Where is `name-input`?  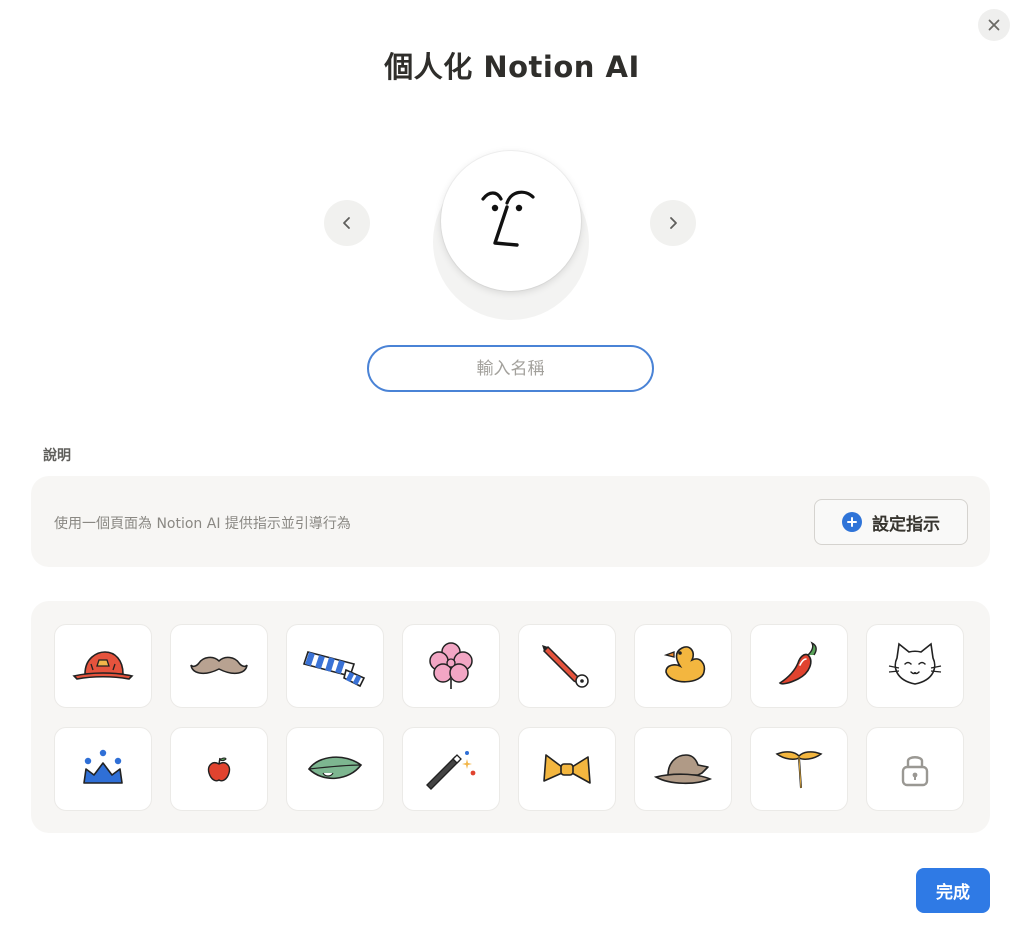
name-input is located at coordinates (510, 368).